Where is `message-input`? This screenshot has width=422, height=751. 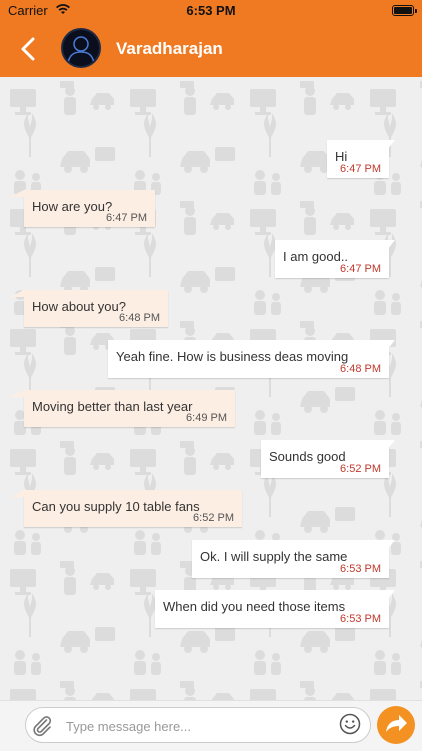 message-input is located at coordinates (196, 726).